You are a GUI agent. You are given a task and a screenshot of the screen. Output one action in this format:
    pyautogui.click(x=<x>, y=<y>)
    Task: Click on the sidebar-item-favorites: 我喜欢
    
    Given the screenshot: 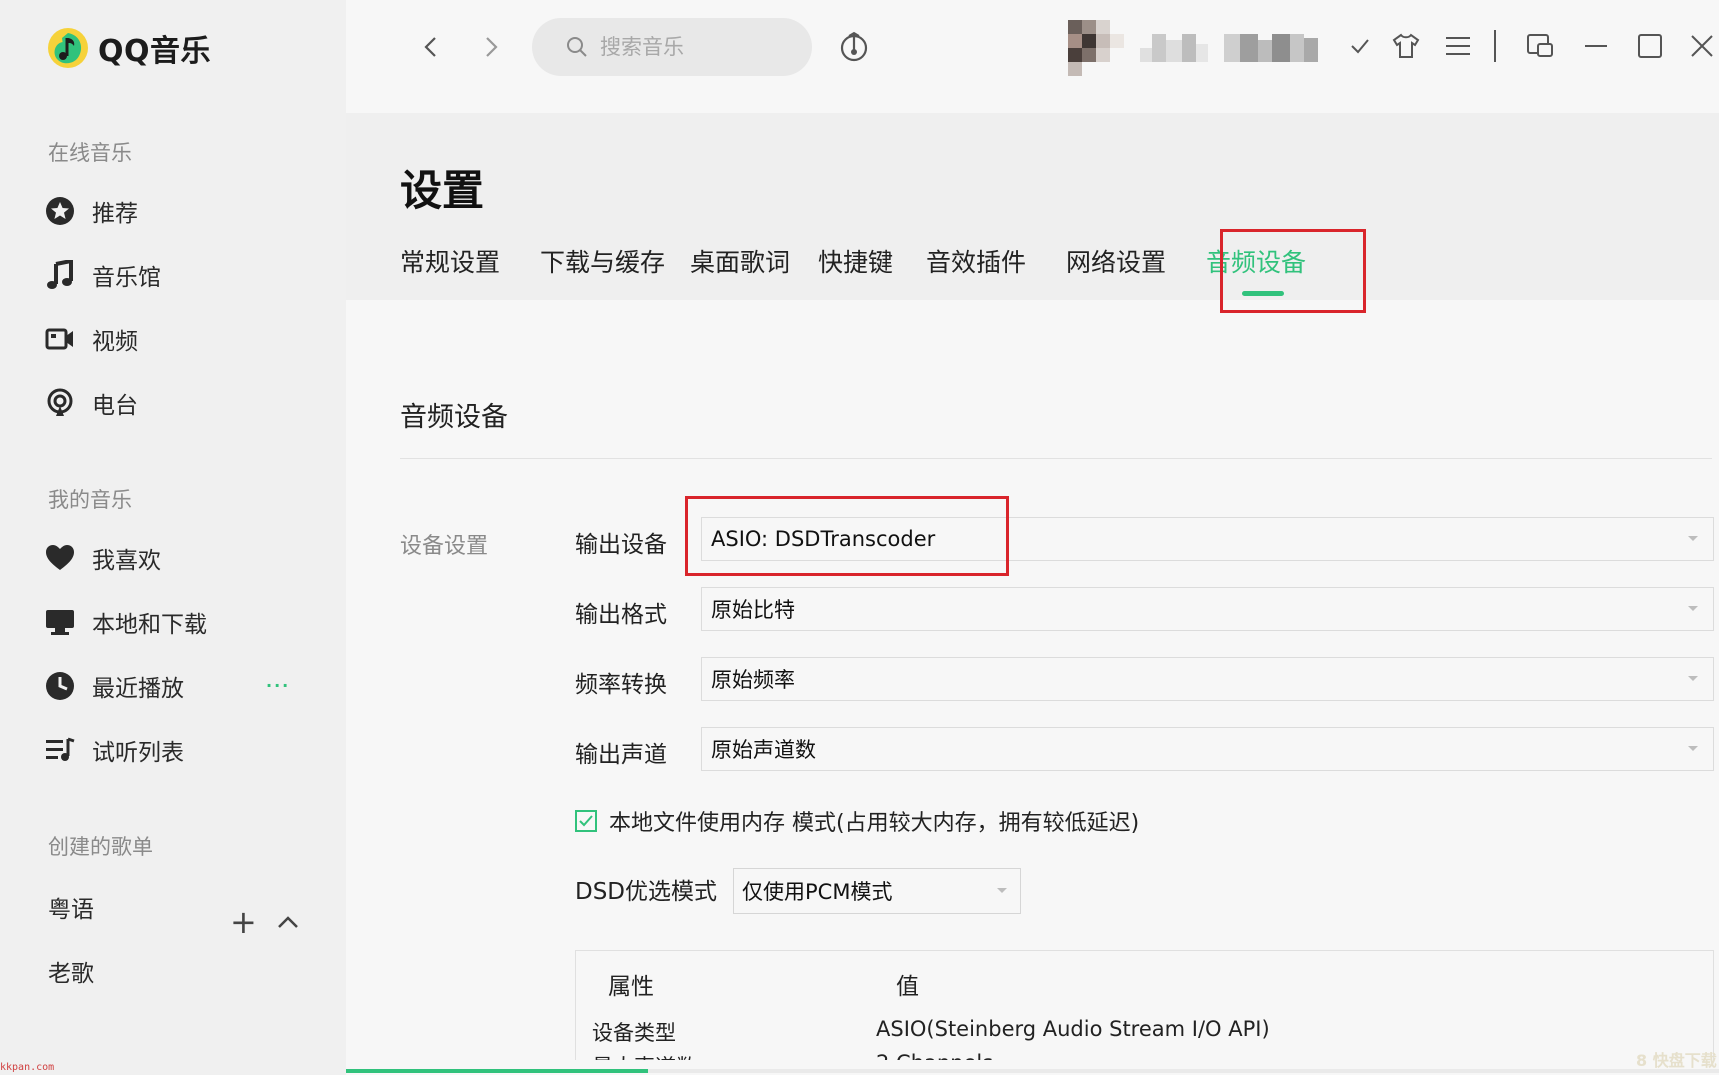 What is the action you would take?
    pyautogui.click(x=102, y=558)
    